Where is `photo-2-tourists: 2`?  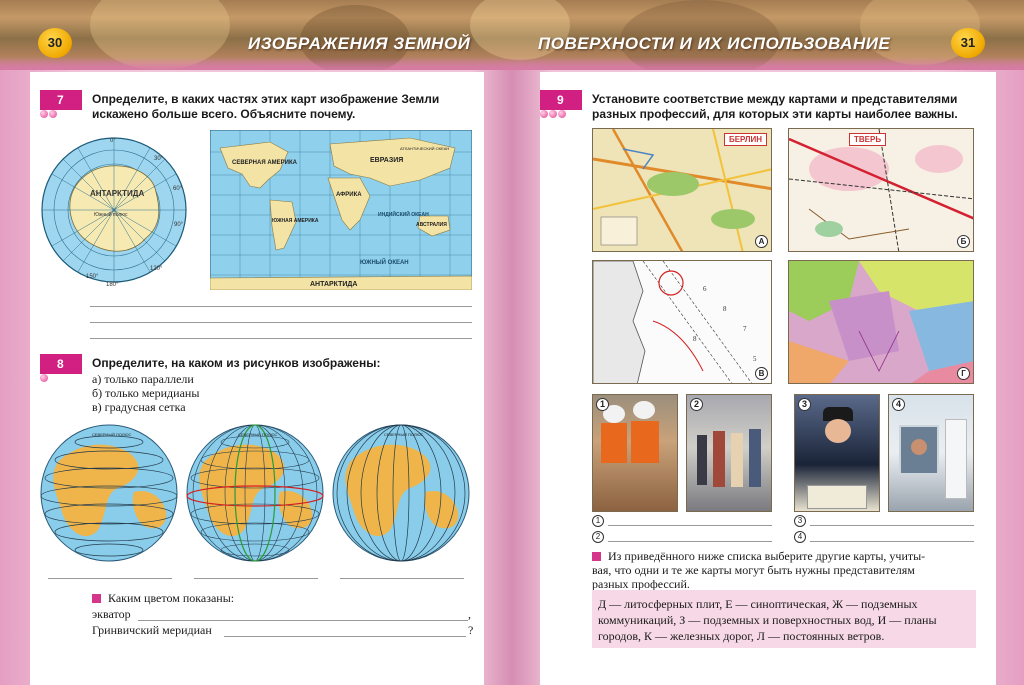 photo-2-tourists: 2 is located at coordinates (729, 453).